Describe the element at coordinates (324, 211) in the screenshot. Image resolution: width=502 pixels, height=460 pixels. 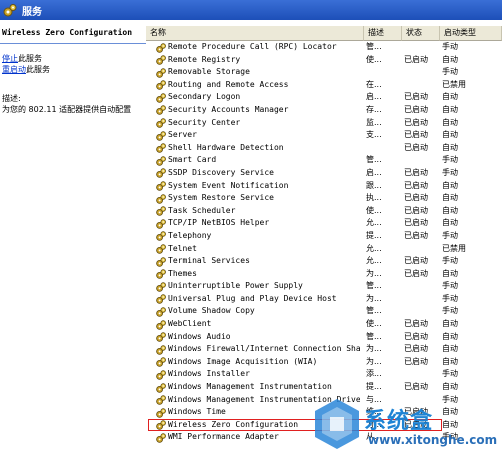
I see `service-row: Task Scheduler 使... 已启动 自动` at that location.